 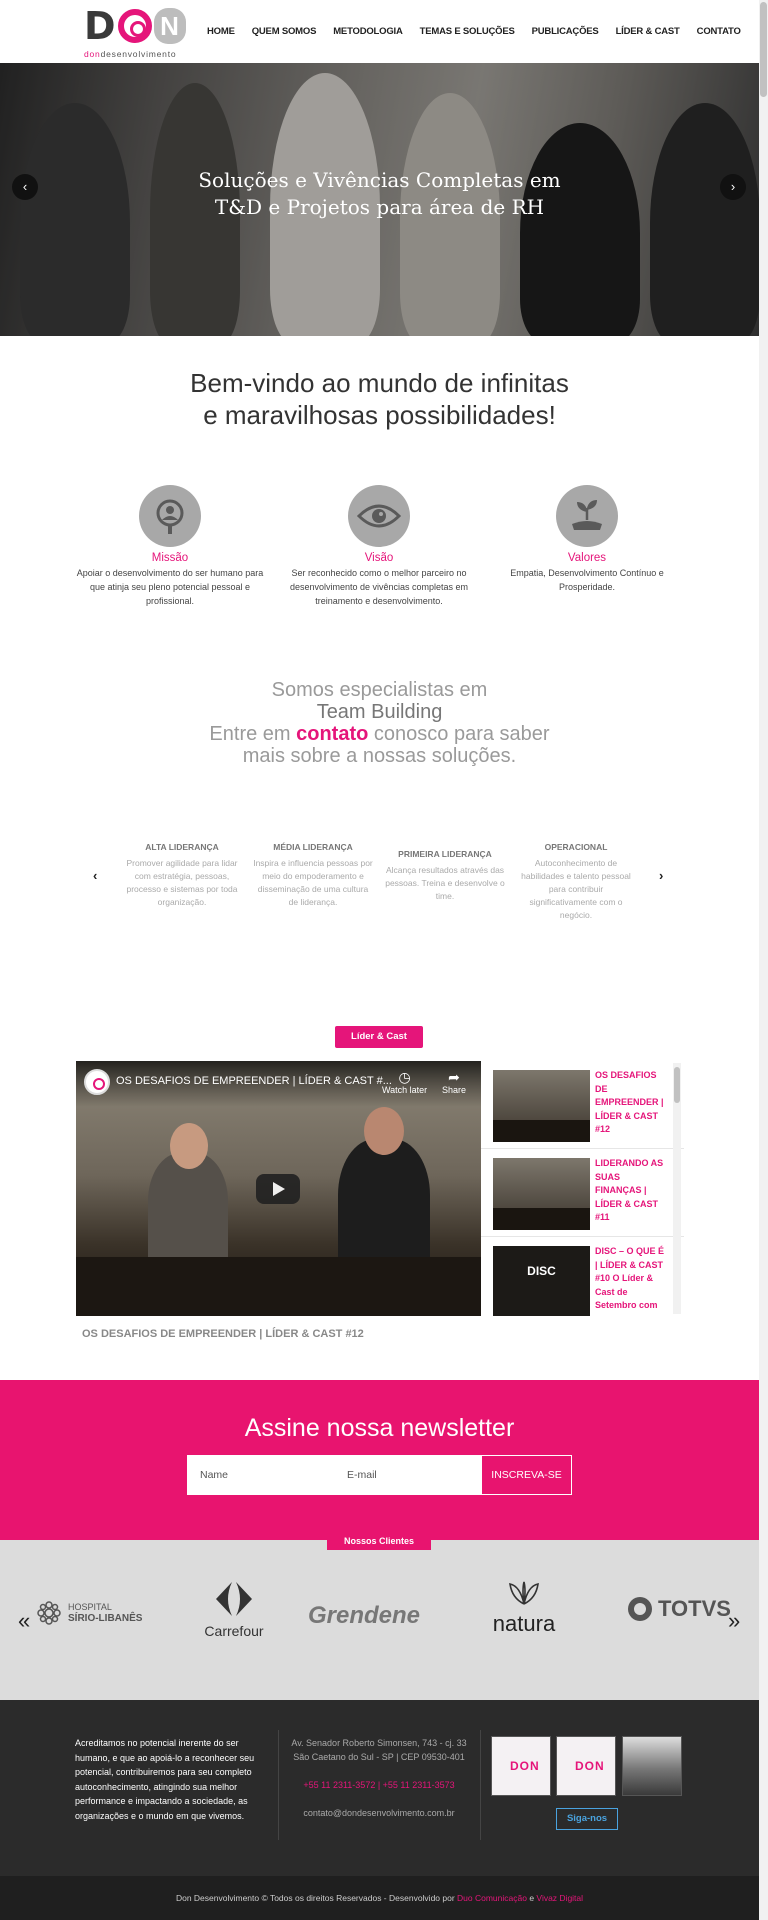 What do you see at coordinates (379, 1428) in the screenshot?
I see `newsletter-title: Assine nossa newsletter` at bounding box center [379, 1428].